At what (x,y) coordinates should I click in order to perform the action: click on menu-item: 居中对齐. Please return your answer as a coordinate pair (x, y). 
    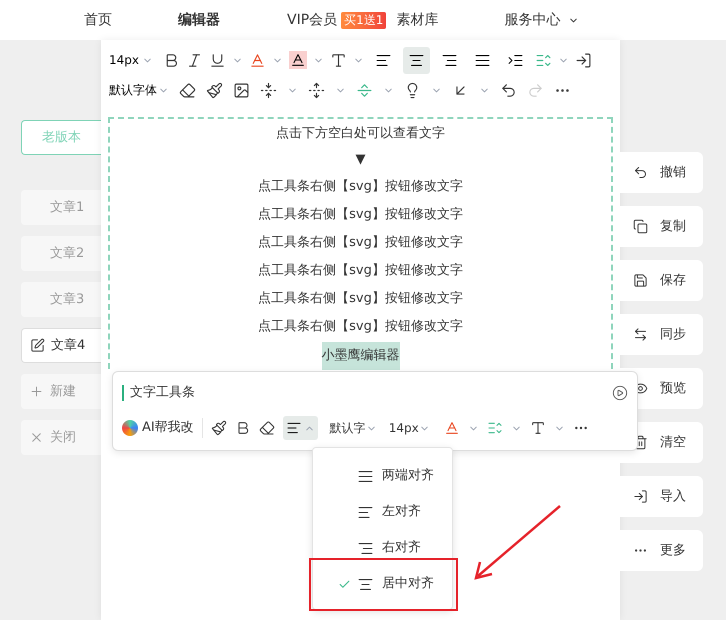
    Looking at the image, I should click on (382, 584).